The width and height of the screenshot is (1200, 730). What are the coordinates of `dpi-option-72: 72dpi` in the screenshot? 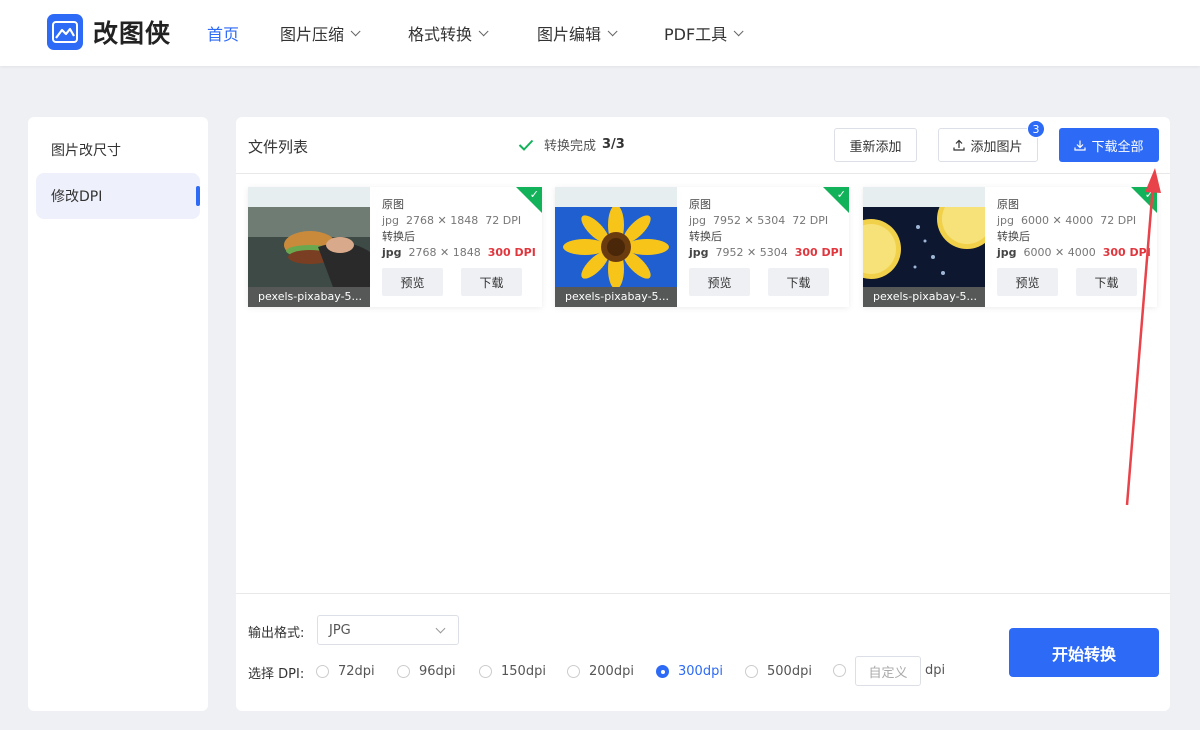 It's located at (345, 671).